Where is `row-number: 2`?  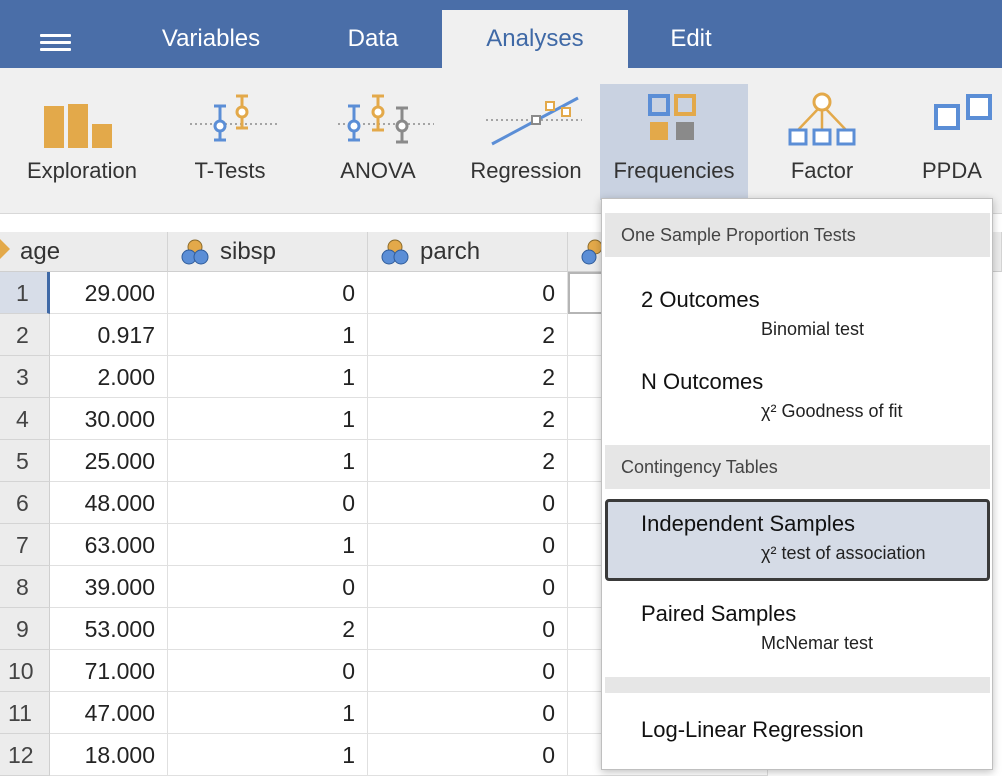
row-number: 2 is located at coordinates (25, 335).